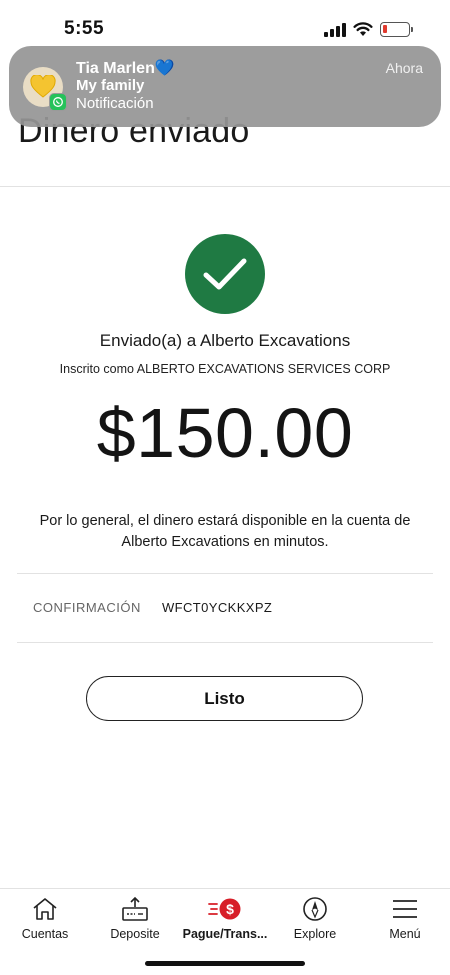 The height and width of the screenshot is (975, 450). What do you see at coordinates (315, 934) in the screenshot?
I see `nav-label-explore: Explore` at bounding box center [315, 934].